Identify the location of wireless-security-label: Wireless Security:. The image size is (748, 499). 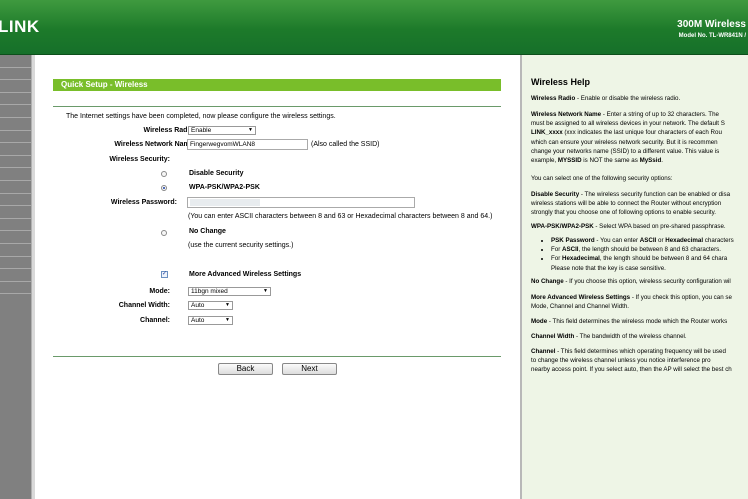
(139, 159).